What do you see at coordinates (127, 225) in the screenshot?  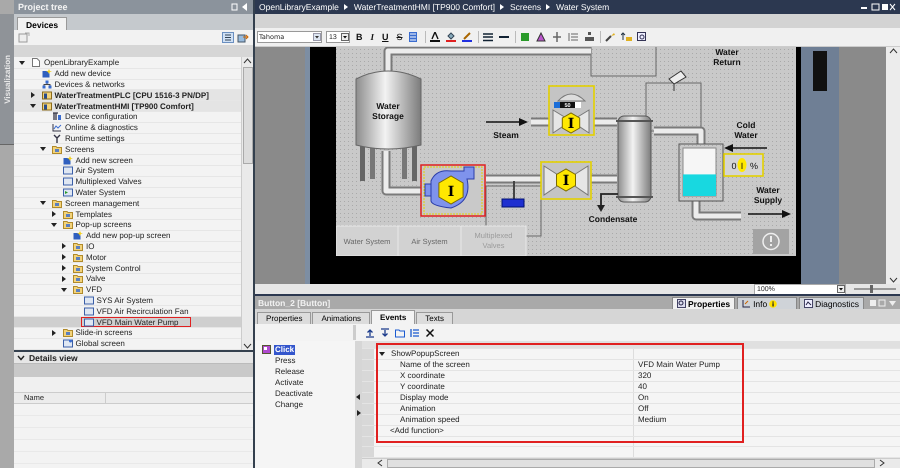 I see `tree-item: Pop-up screens` at bounding box center [127, 225].